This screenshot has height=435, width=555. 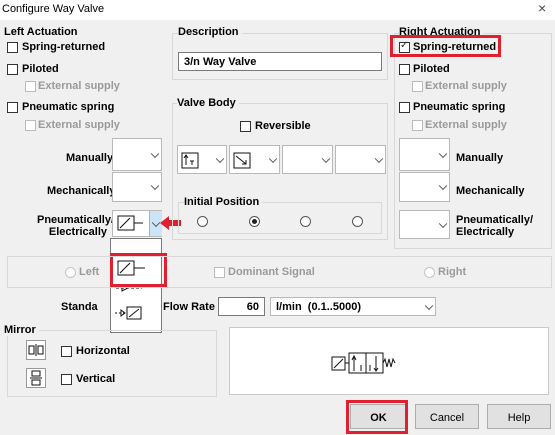 What do you see at coordinates (431, 69) in the screenshot?
I see `right-piloted-label: Piloted` at bounding box center [431, 69].